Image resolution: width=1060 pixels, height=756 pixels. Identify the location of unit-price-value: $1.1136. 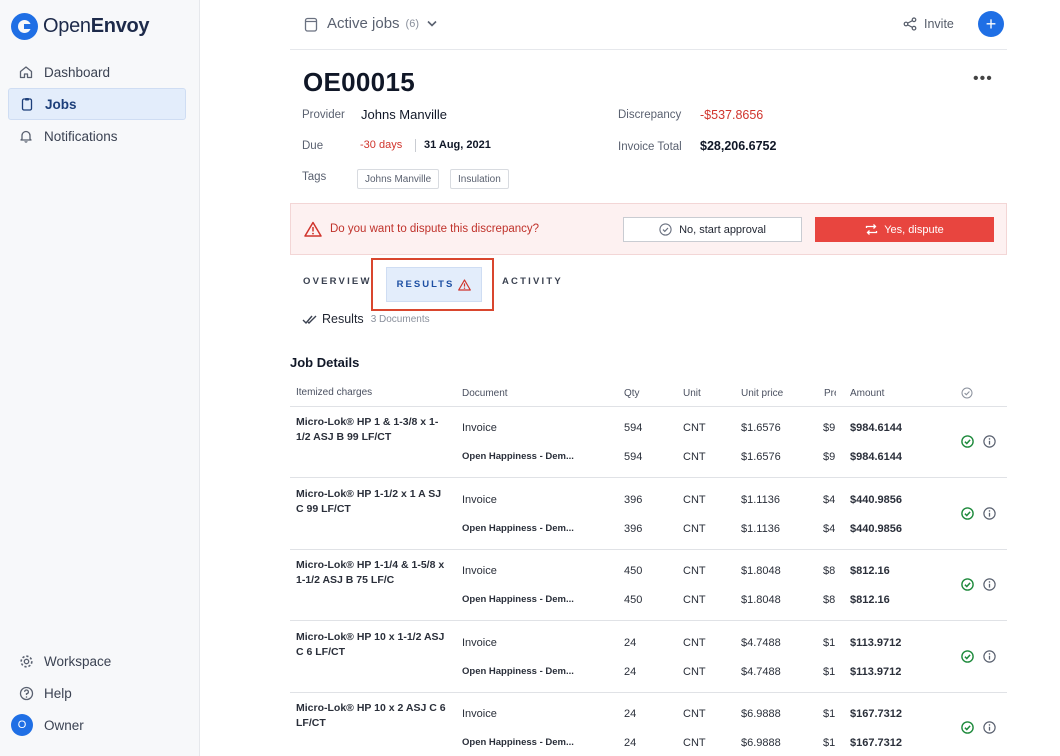
(760, 528).